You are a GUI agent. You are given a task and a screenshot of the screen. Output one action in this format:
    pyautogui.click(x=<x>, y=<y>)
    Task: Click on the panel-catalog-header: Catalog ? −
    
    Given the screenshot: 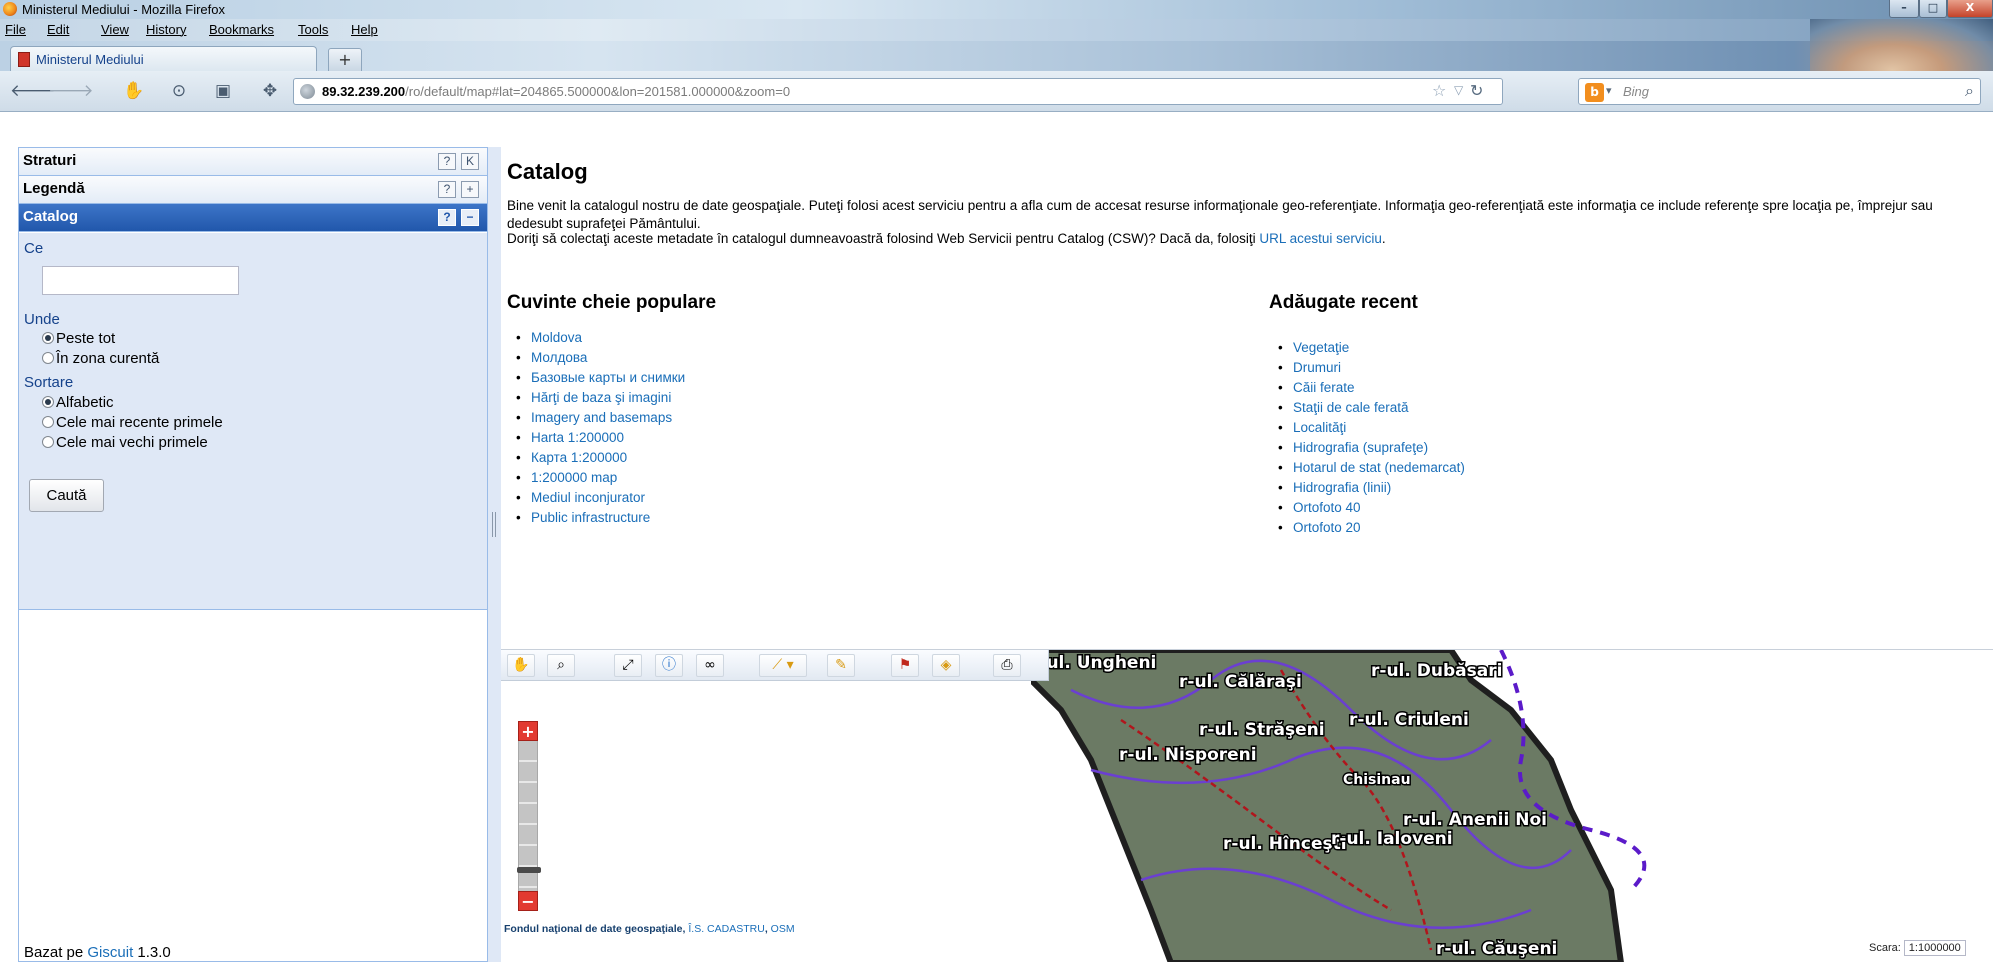 What is the action you would take?
    pyautogui.click(x=253, y=218)
    